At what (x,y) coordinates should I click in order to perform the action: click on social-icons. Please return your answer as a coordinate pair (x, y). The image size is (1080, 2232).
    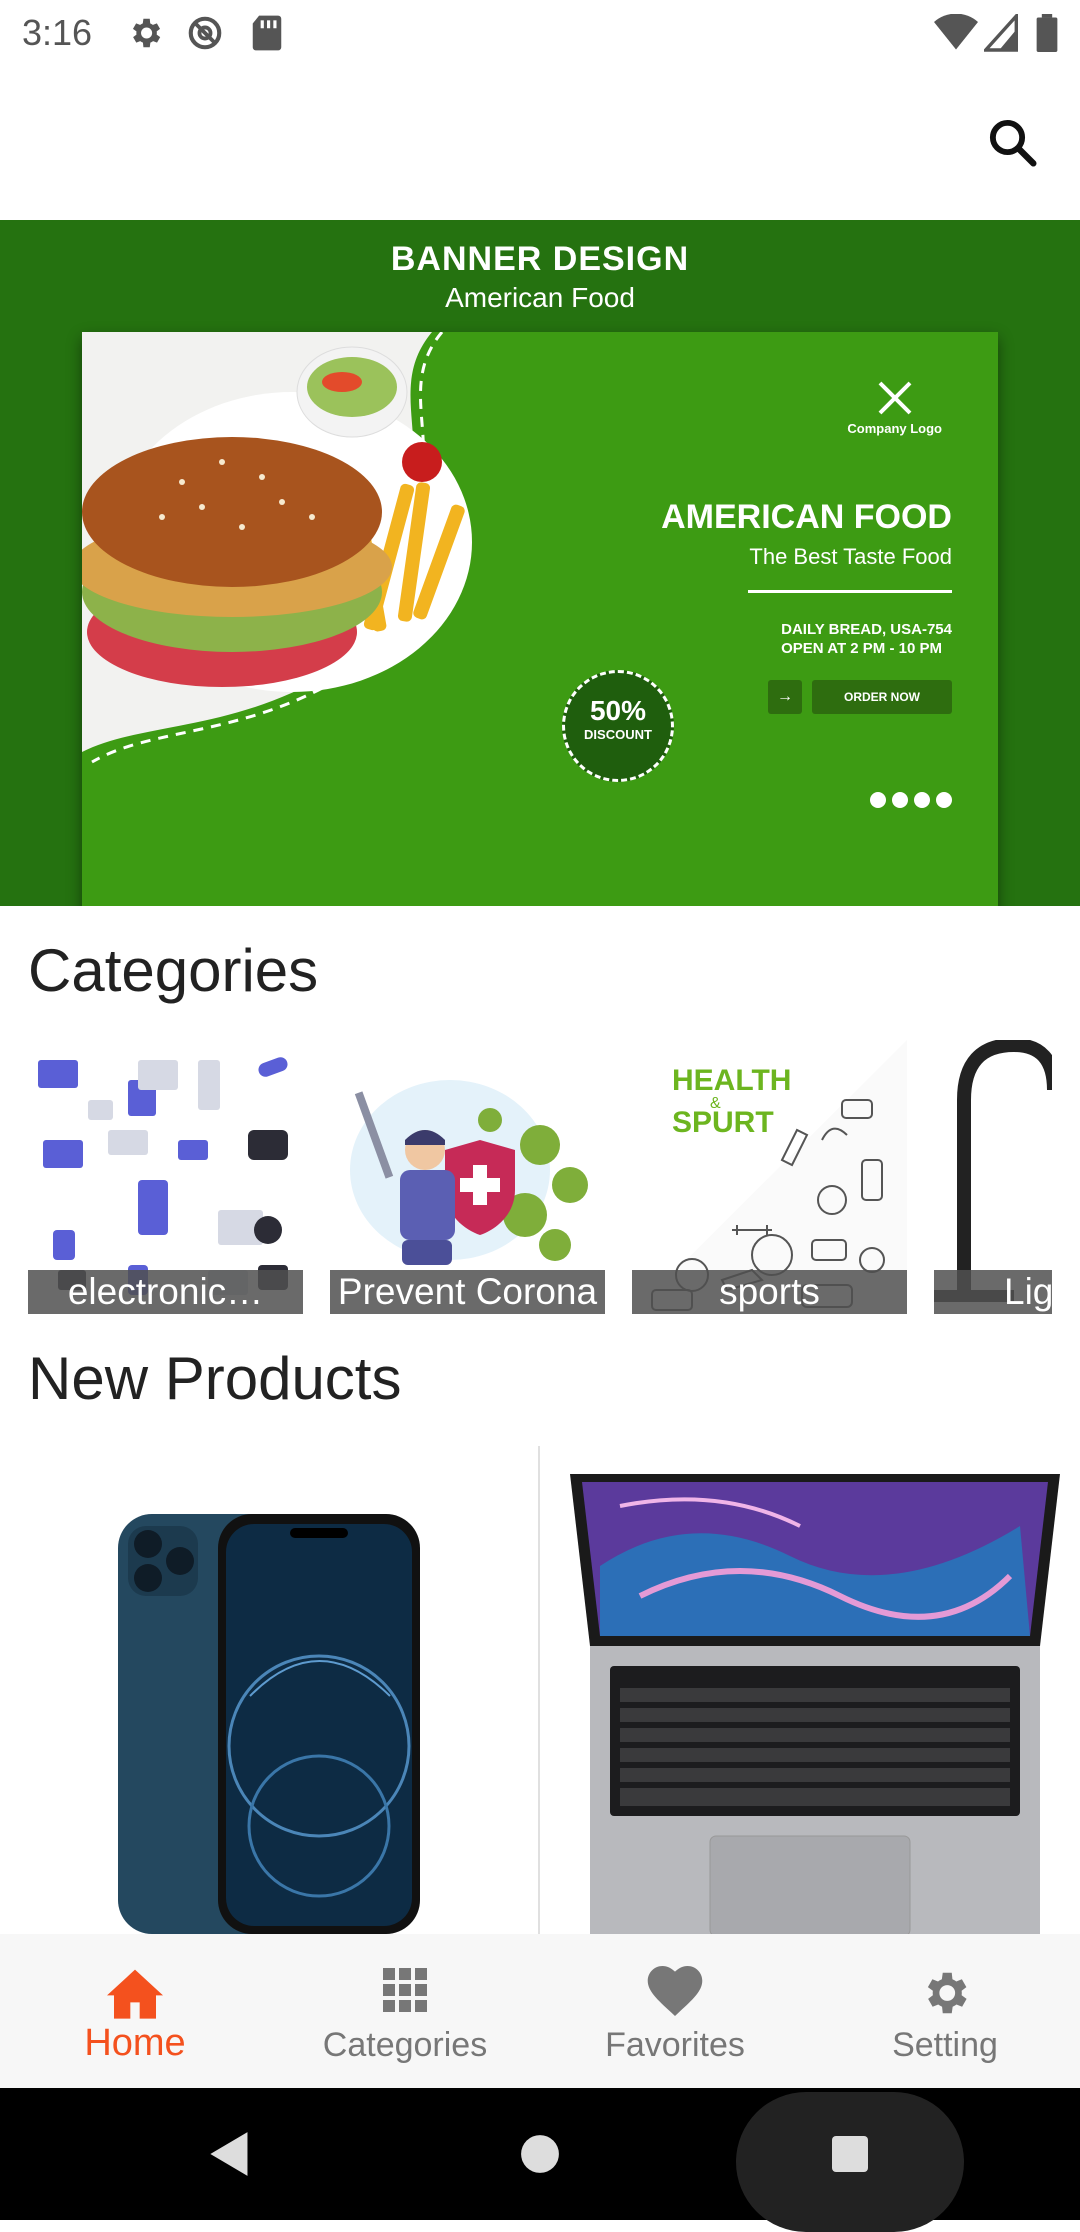
    Looking at the image, I should click on (911, 800).